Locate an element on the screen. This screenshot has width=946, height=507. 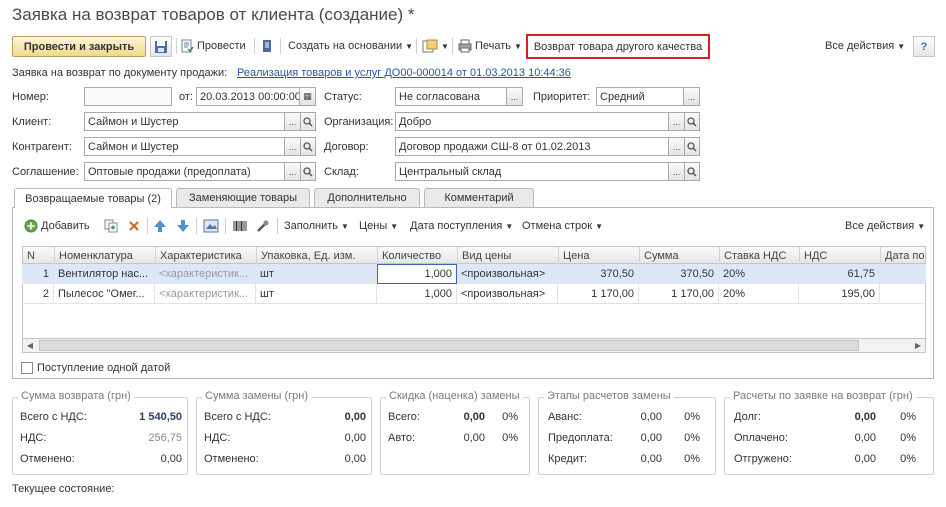
all-actions-button: Все действия ▼ is located at coordinates (865, 46).